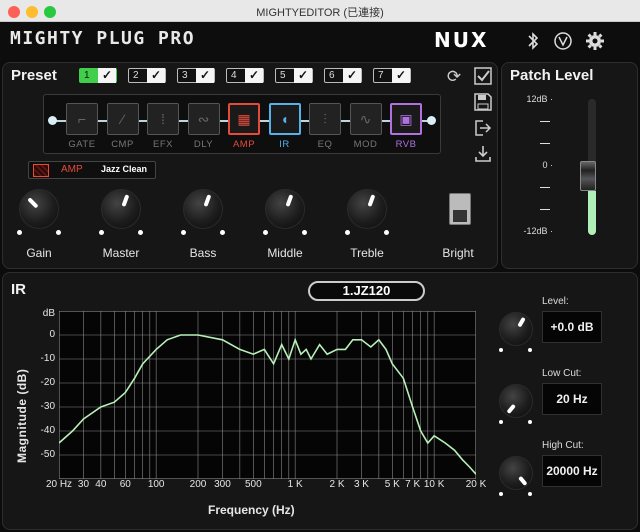  Describe the element at coordinates (185, 75) in the screenshot. I see `preset-slot-number: 3` at that location.